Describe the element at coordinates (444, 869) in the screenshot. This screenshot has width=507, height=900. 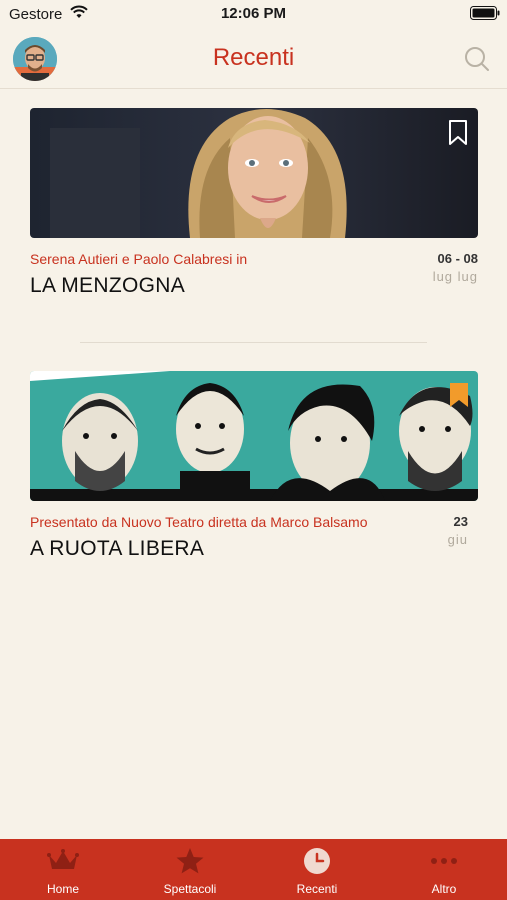
I see `tab-altro: Altro` at that location.